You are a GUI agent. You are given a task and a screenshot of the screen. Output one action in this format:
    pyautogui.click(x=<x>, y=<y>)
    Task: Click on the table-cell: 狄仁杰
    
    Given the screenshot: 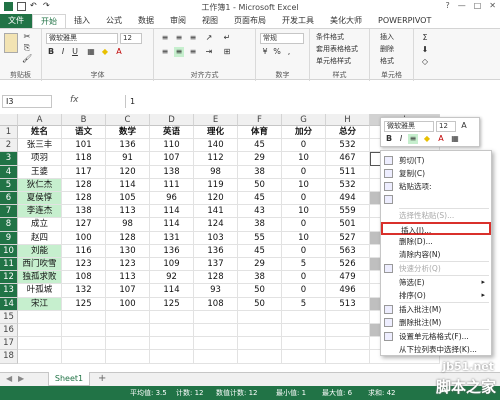 What is the action you would take?
    pyautogui.click(x=40, y=185)
    